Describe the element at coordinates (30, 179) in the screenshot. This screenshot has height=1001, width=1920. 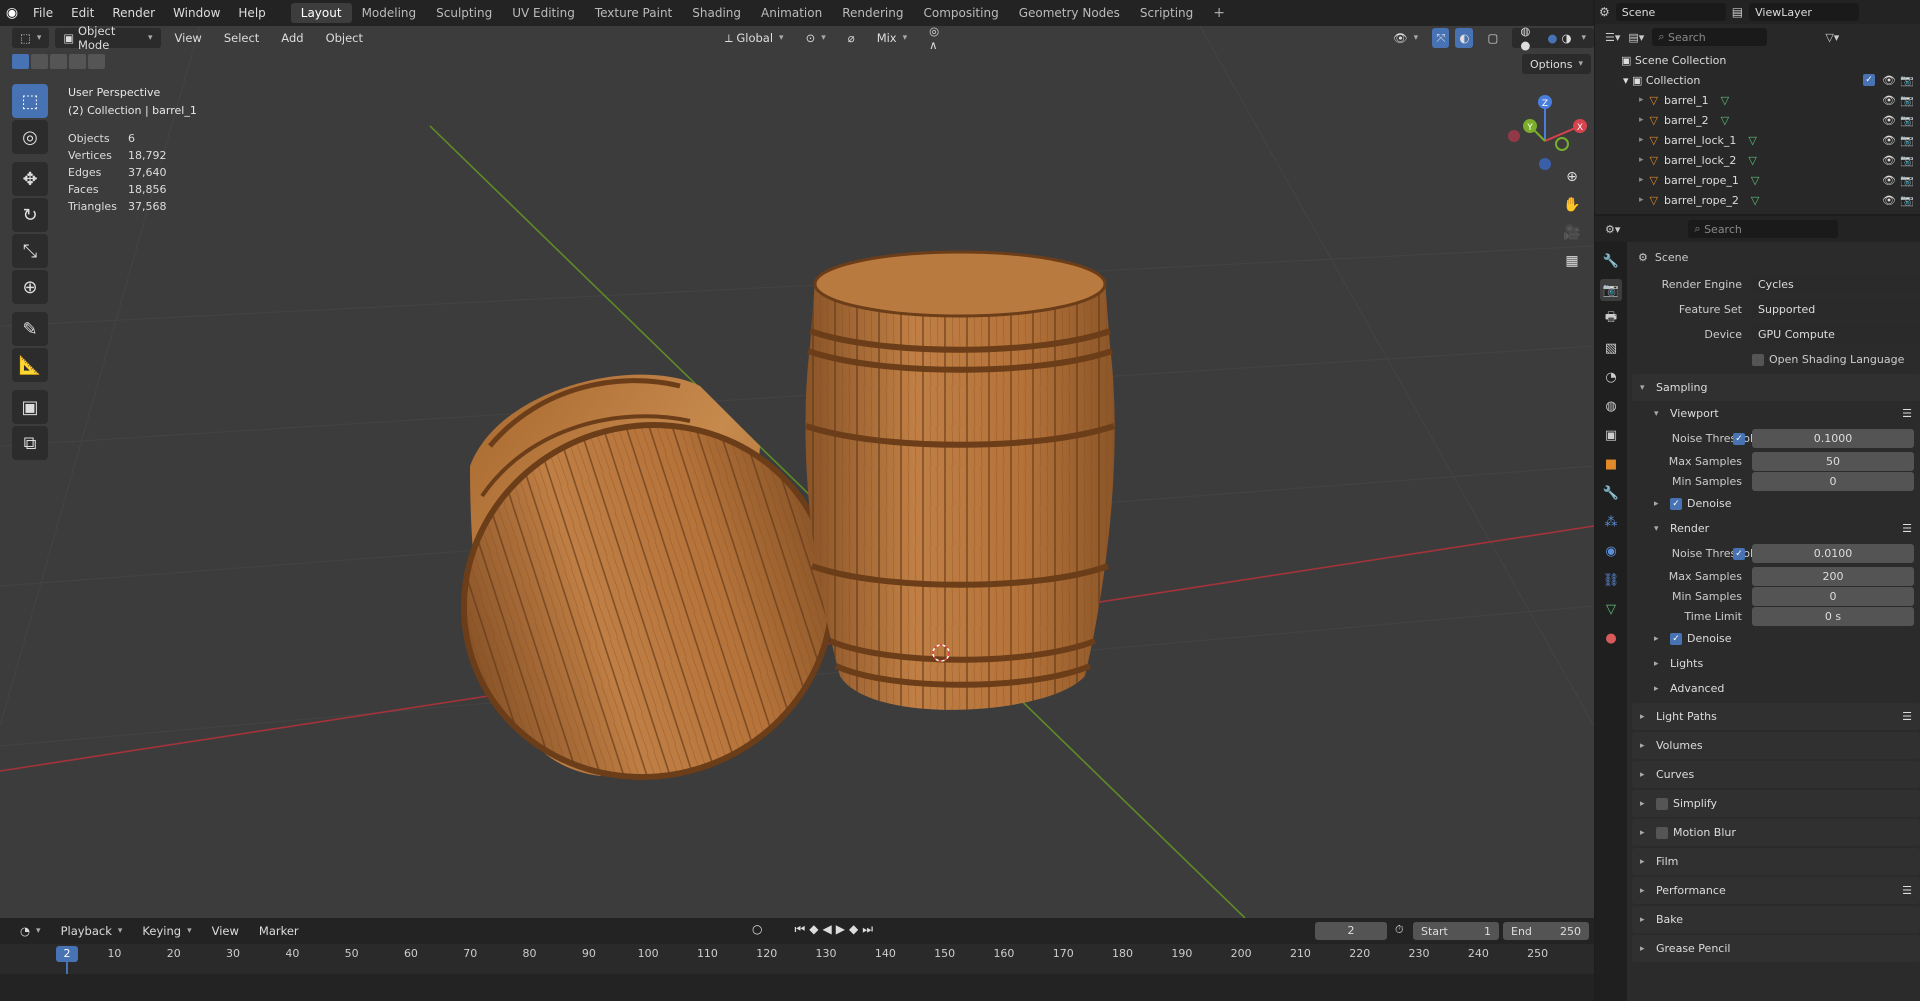
I see `move-icon: ✥` at that location.